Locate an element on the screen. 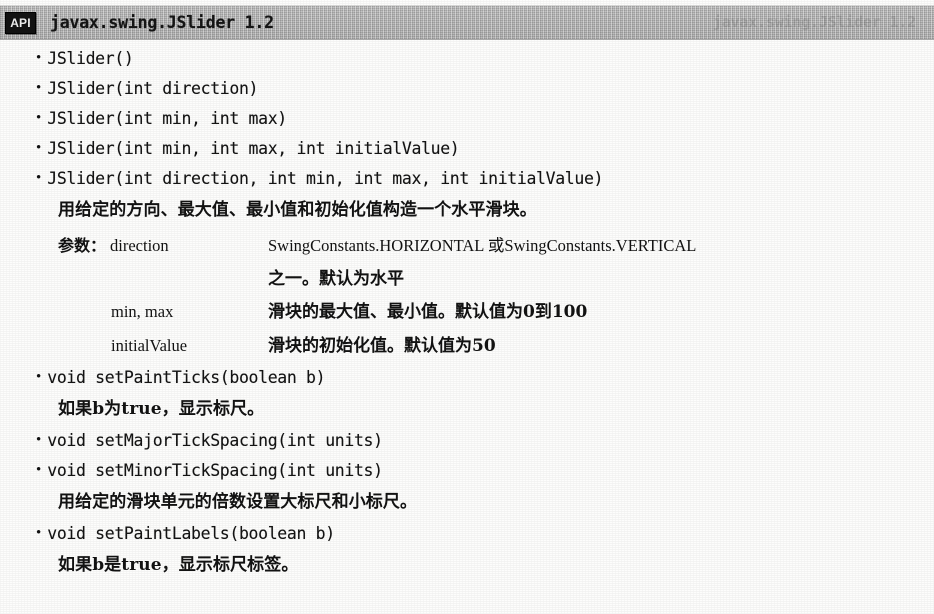  api-signature-row: • void setMinorTickSpacing(int units) is located at coordinates (467, 471).